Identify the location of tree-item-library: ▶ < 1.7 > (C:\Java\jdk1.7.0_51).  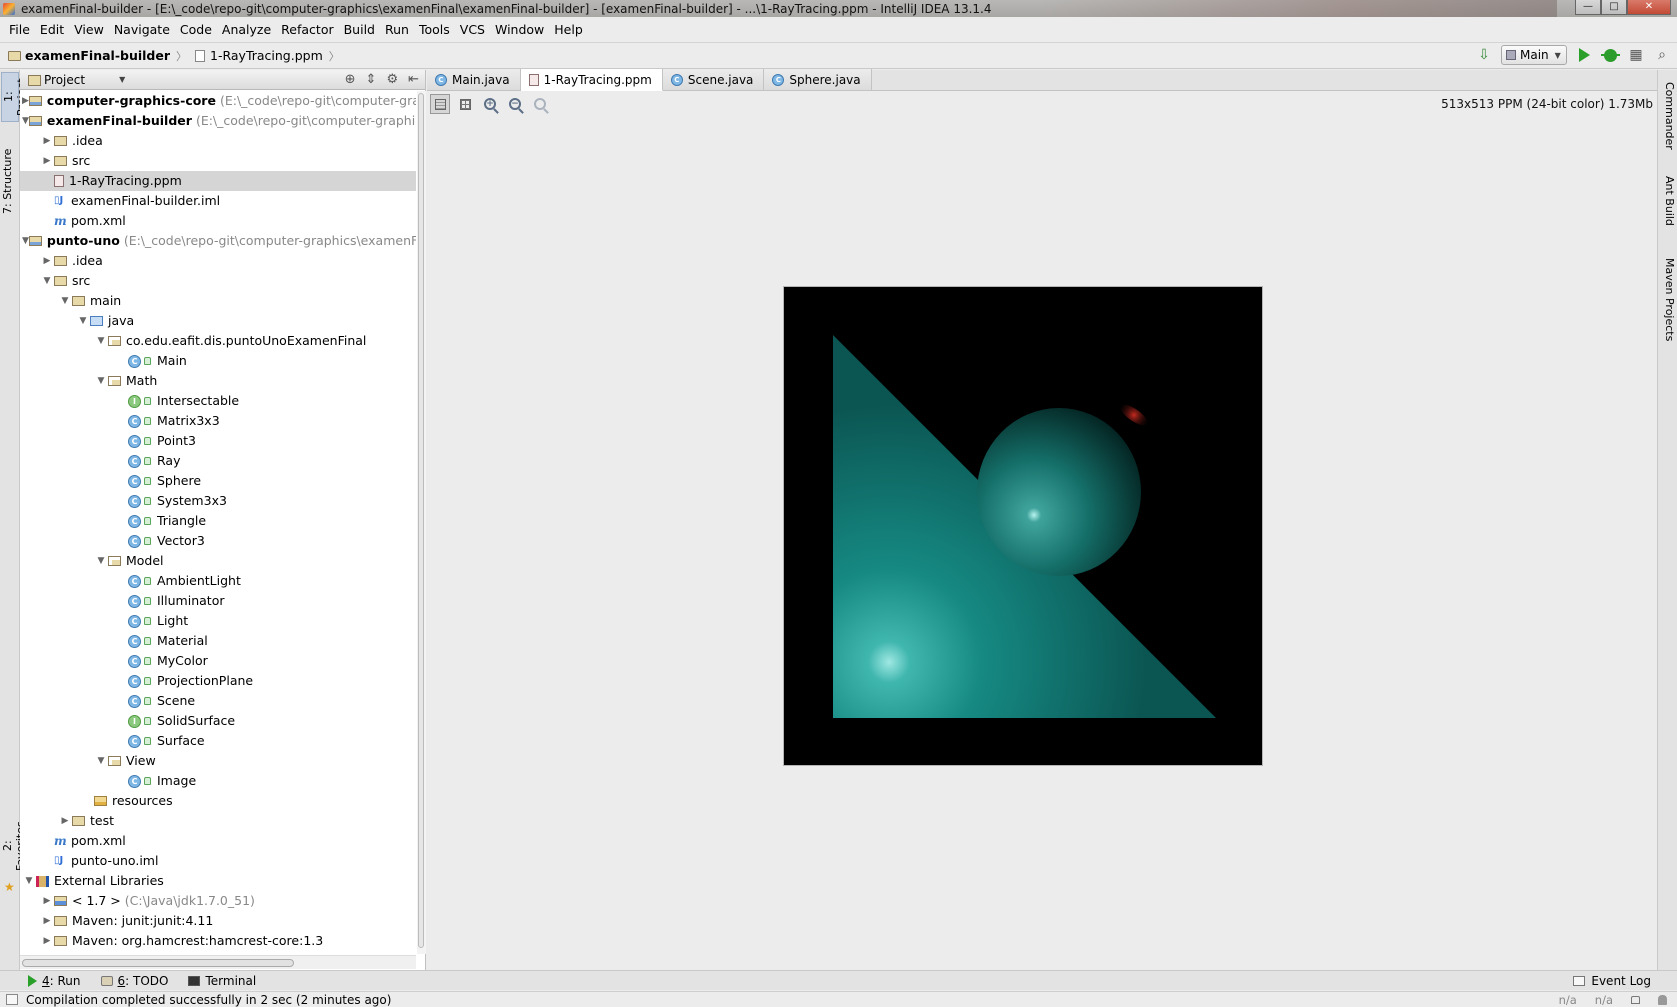
(218, 901).